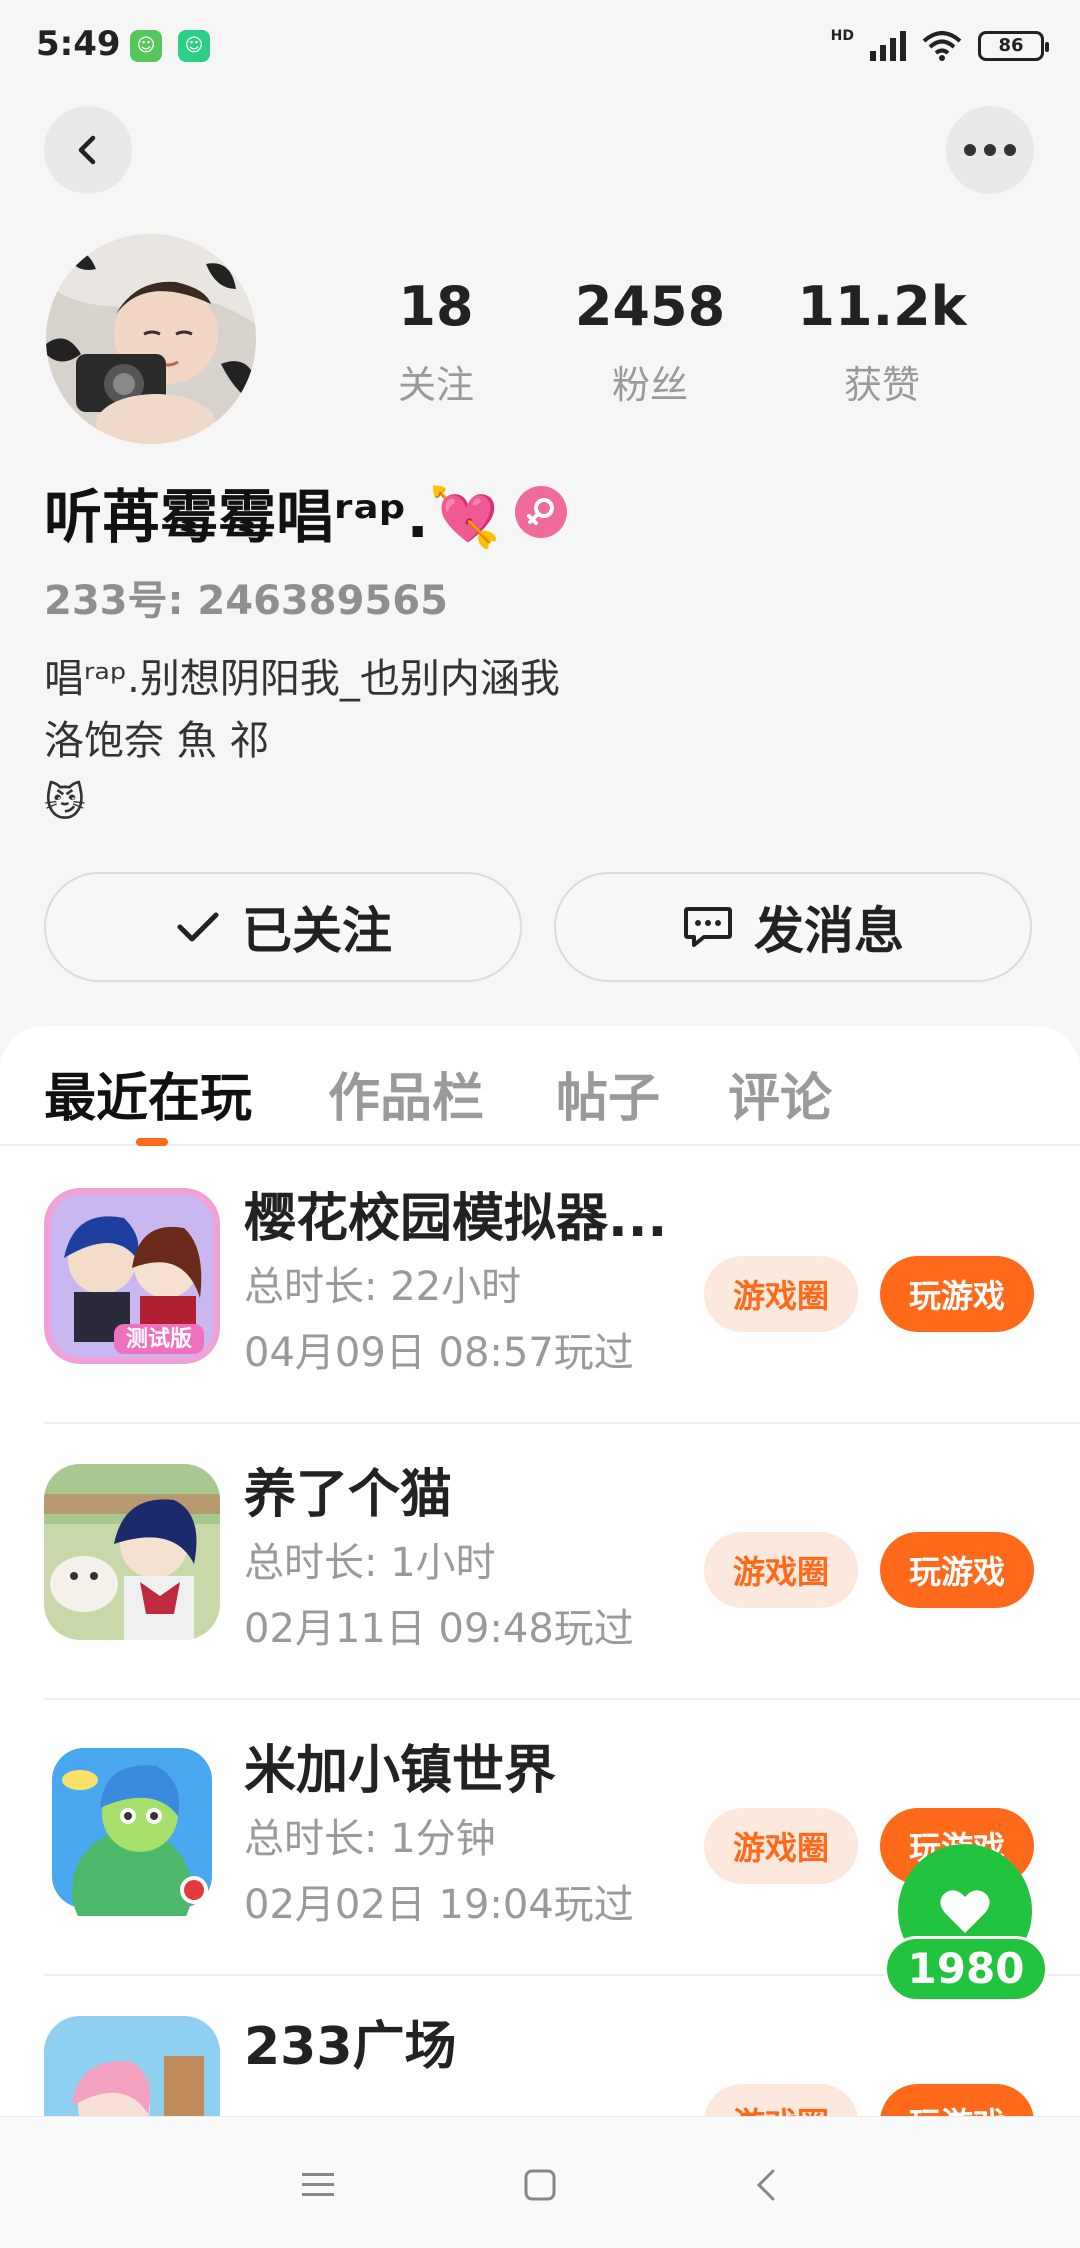 The width and height of the screenshot is (1080, 2248). Describe the element at coordinates (370, 1563) in the screenshot. I see `game-duration: 总时长: 1小时` at that location.